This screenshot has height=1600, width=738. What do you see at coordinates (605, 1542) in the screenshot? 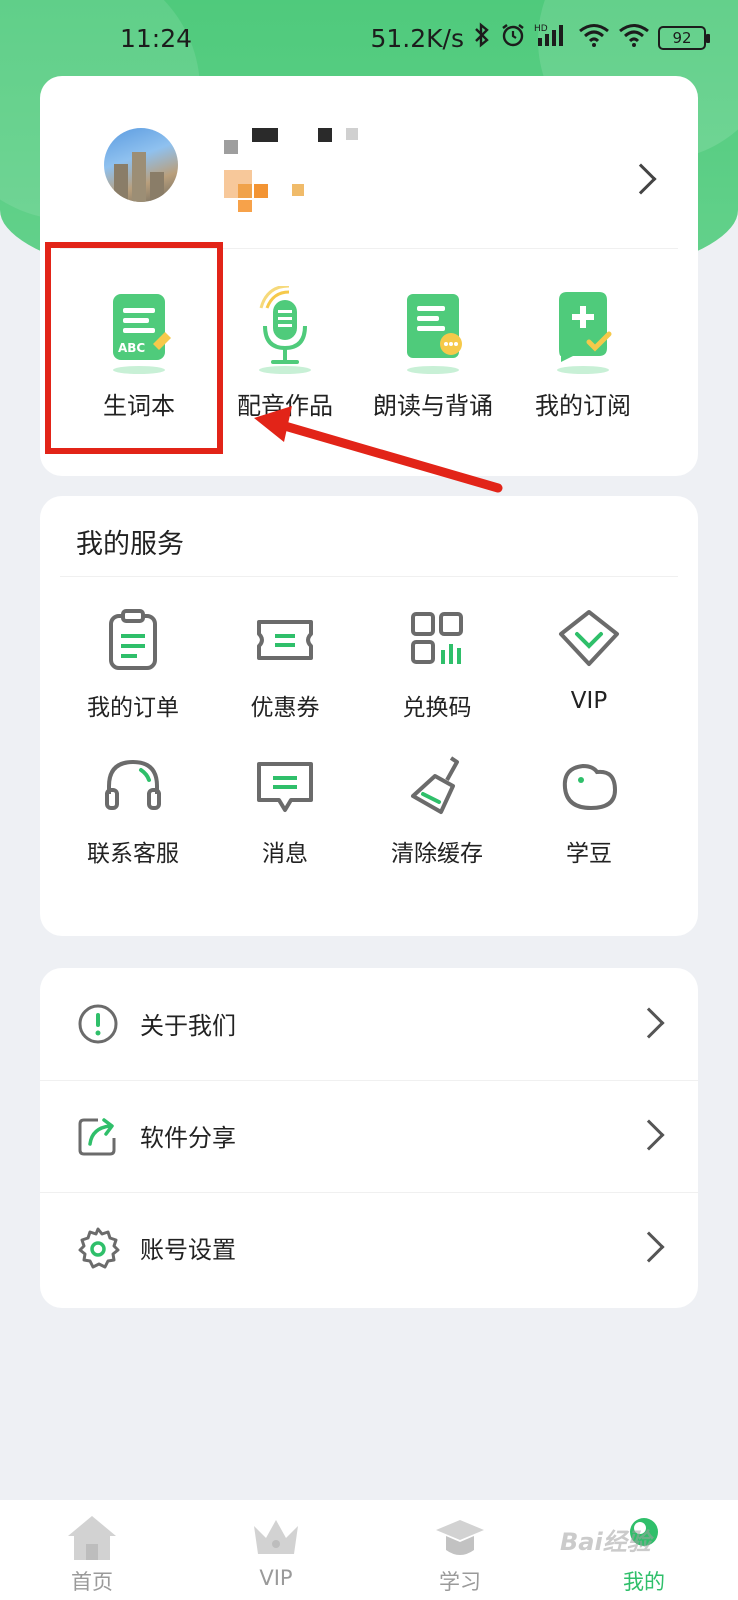
I see `watermark: Bai经验` at bounding box center [605, 1542].